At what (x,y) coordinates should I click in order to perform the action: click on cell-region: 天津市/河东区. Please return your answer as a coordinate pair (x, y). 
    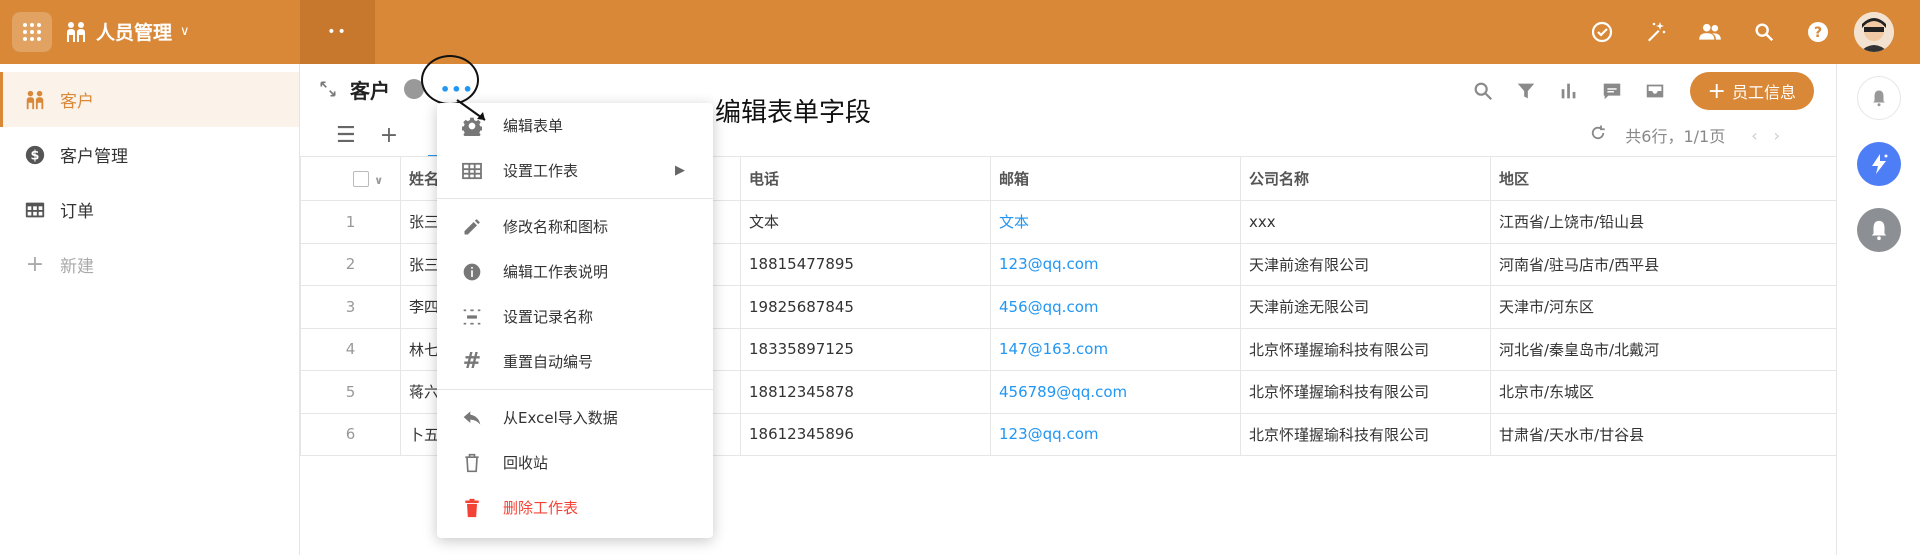
    Looking at the image, I should click on (1663, 307).